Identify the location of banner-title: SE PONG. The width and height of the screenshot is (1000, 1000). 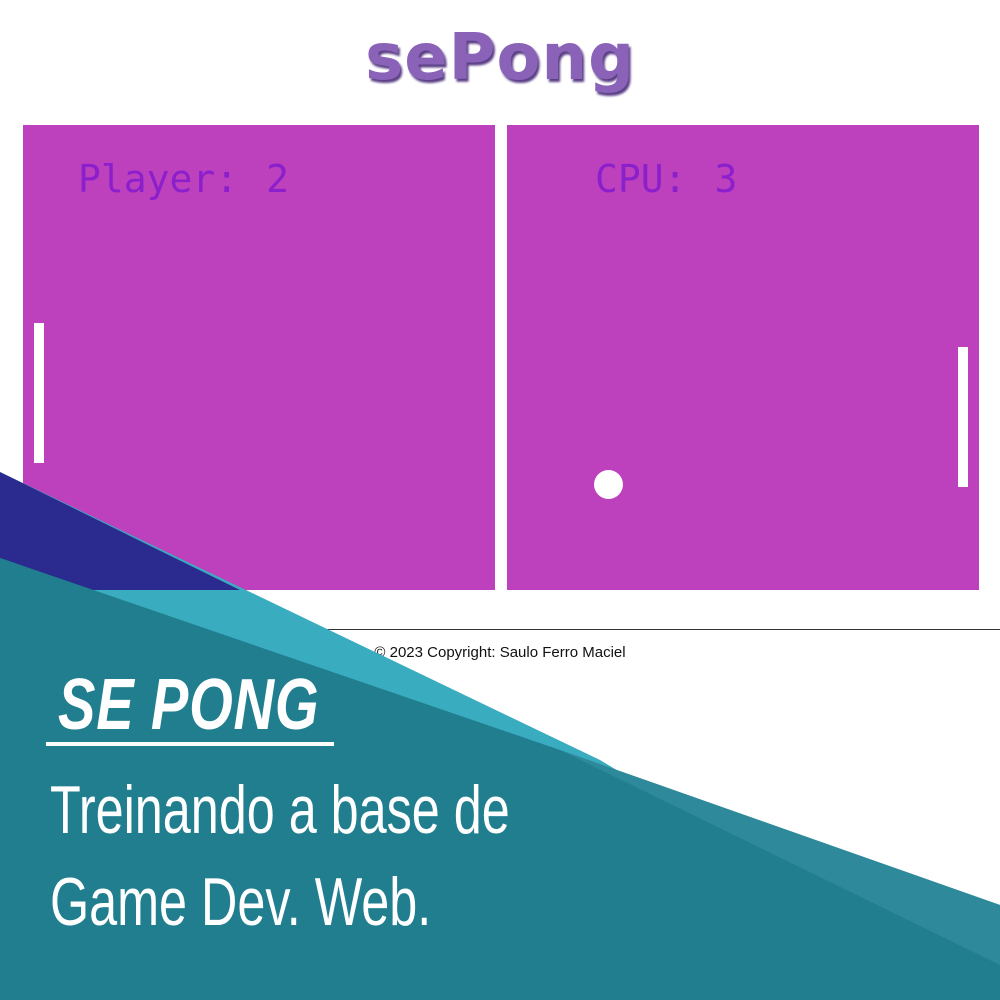
(189, 705).